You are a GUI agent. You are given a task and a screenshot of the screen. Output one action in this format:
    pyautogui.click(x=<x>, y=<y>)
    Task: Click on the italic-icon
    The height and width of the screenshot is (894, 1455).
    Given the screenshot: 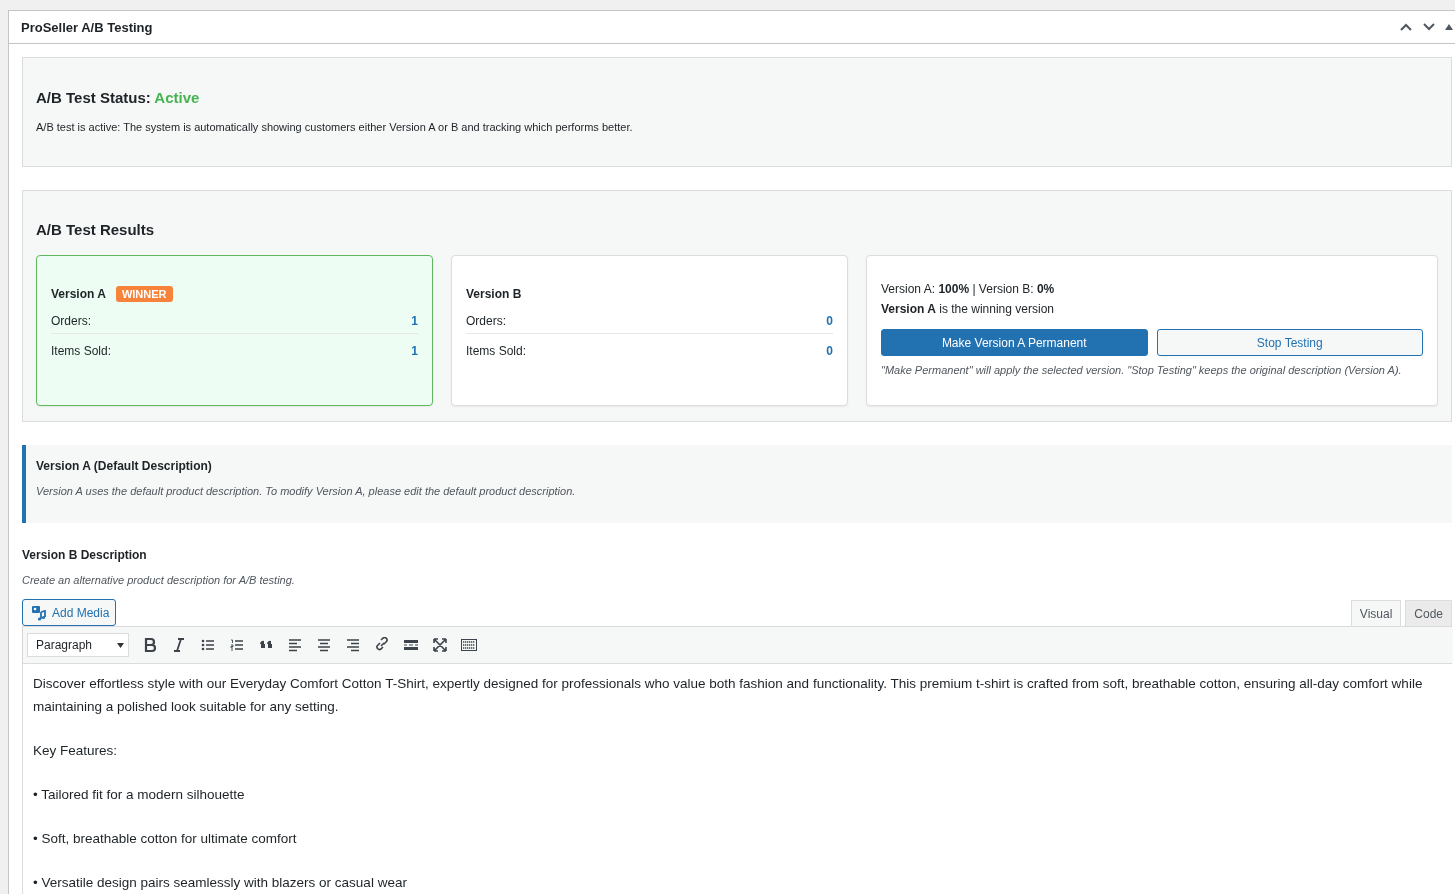 What is the action you would take?
    pyautogui.click(x=179, y=645)
    